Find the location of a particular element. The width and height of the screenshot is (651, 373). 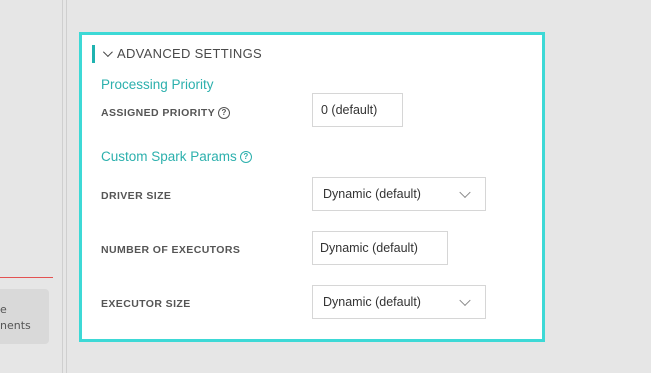

custom-spark-params-title: Custom Spark Params ? is located at coordinates (176, 156).